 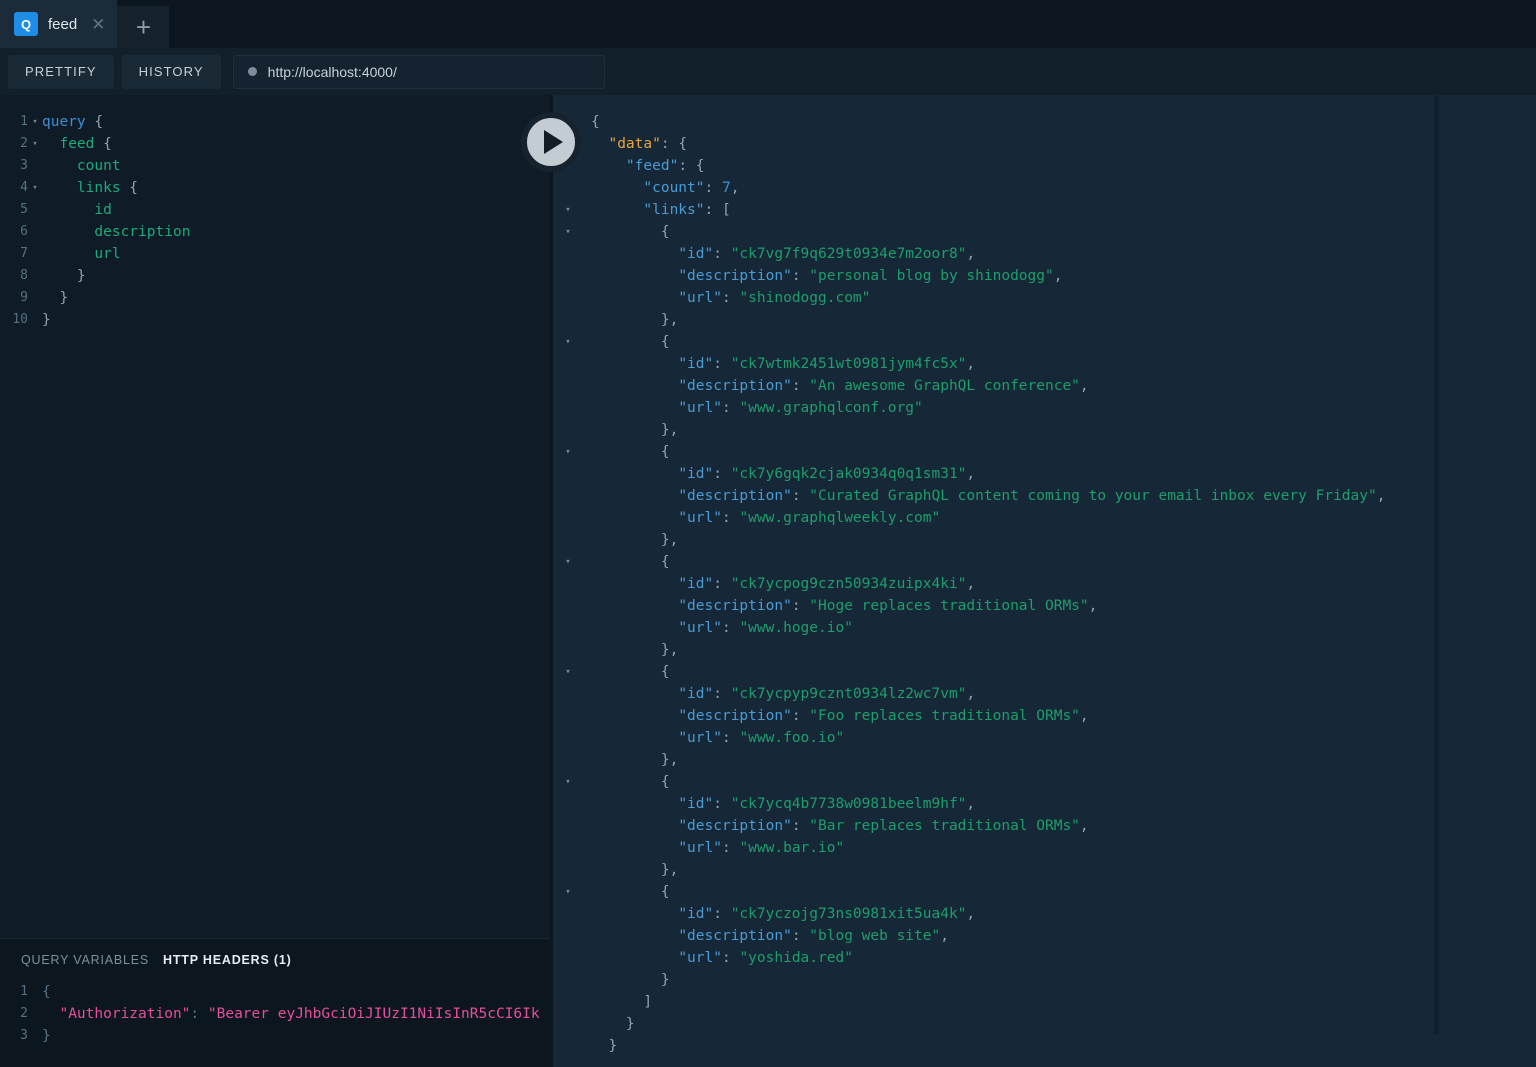 I want to click on execute-query-button, so click(x=551, y=142).